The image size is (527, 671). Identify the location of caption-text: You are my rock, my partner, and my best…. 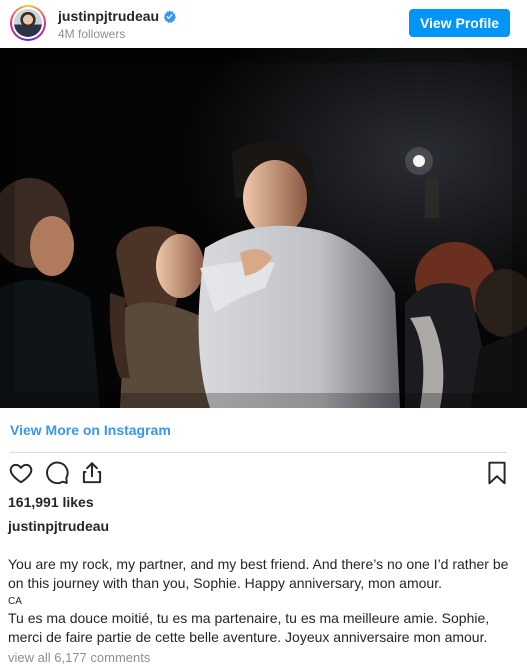
(260, 601).